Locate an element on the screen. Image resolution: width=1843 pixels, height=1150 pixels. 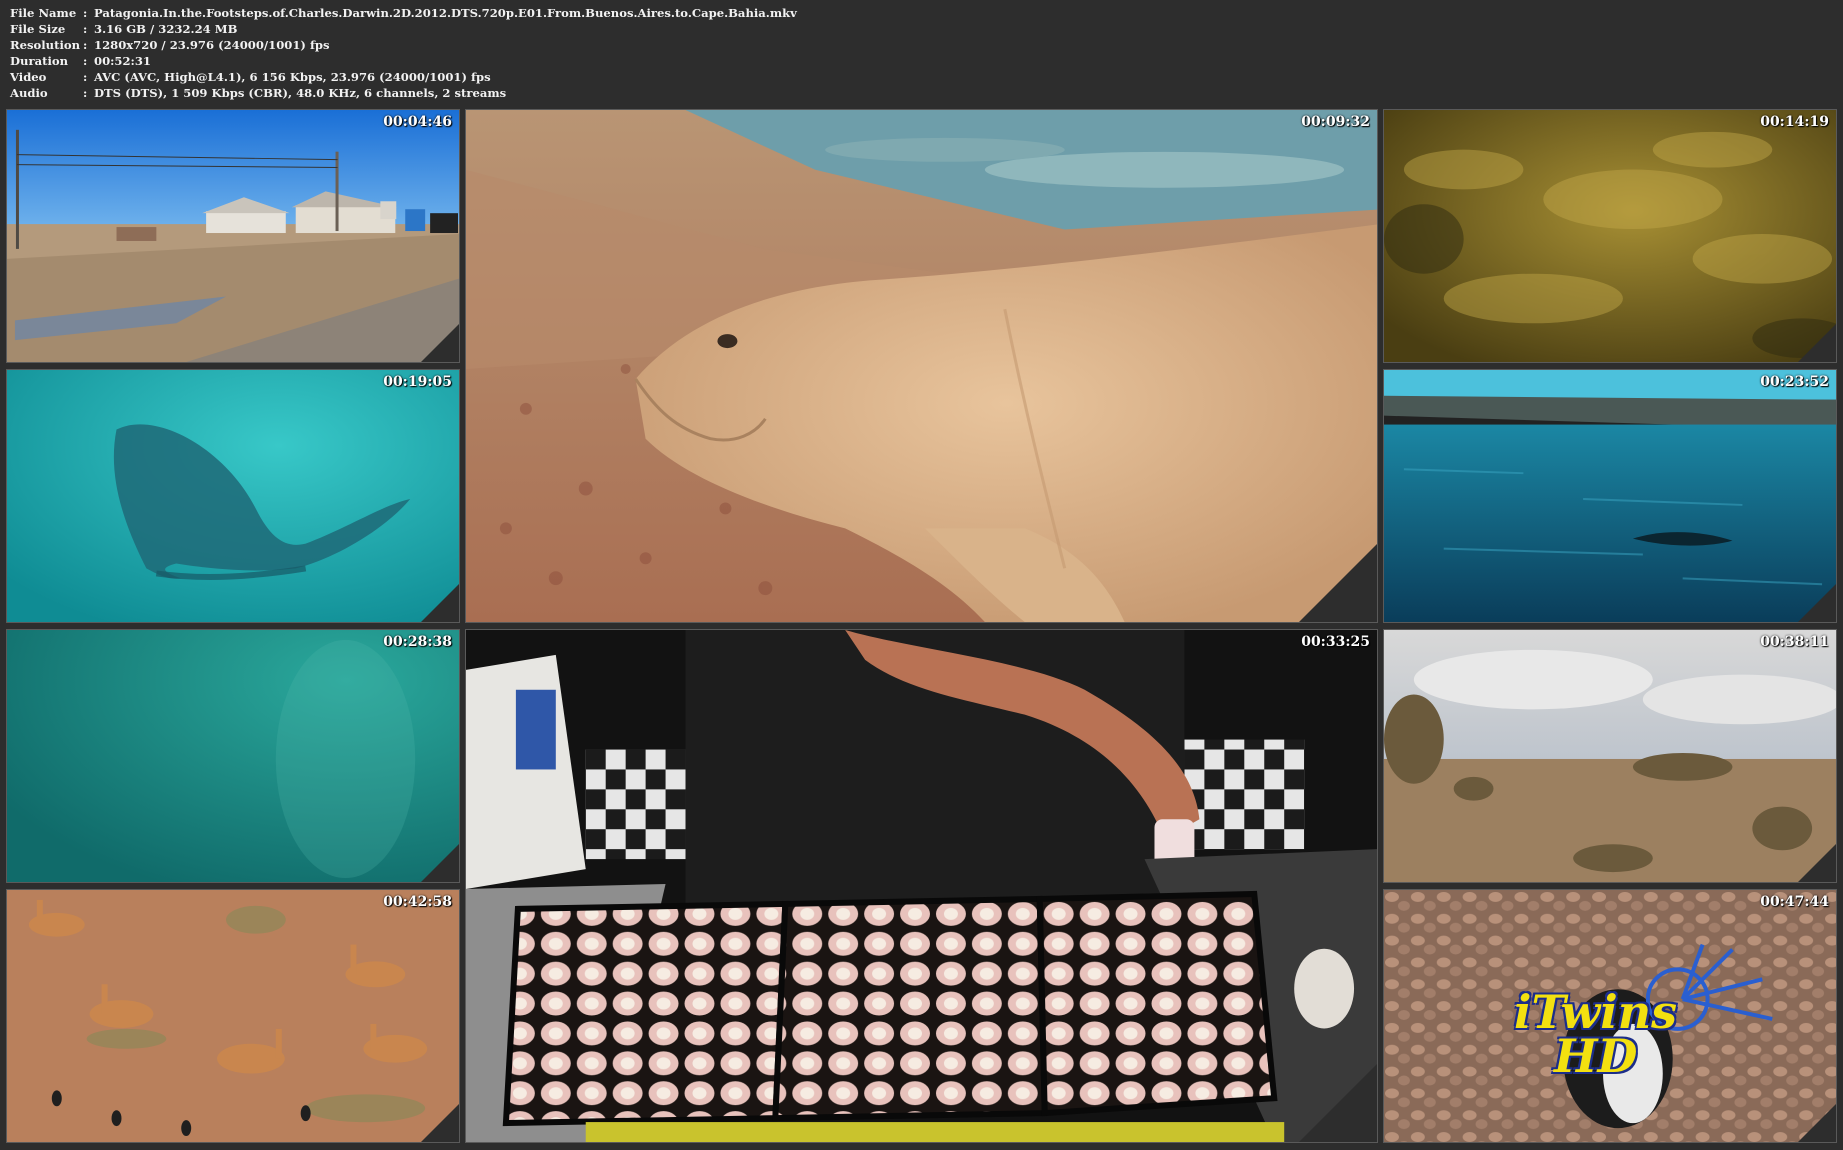
thumbnail-underwater-green: 00:28:38 is located at coordinates (233, 756).